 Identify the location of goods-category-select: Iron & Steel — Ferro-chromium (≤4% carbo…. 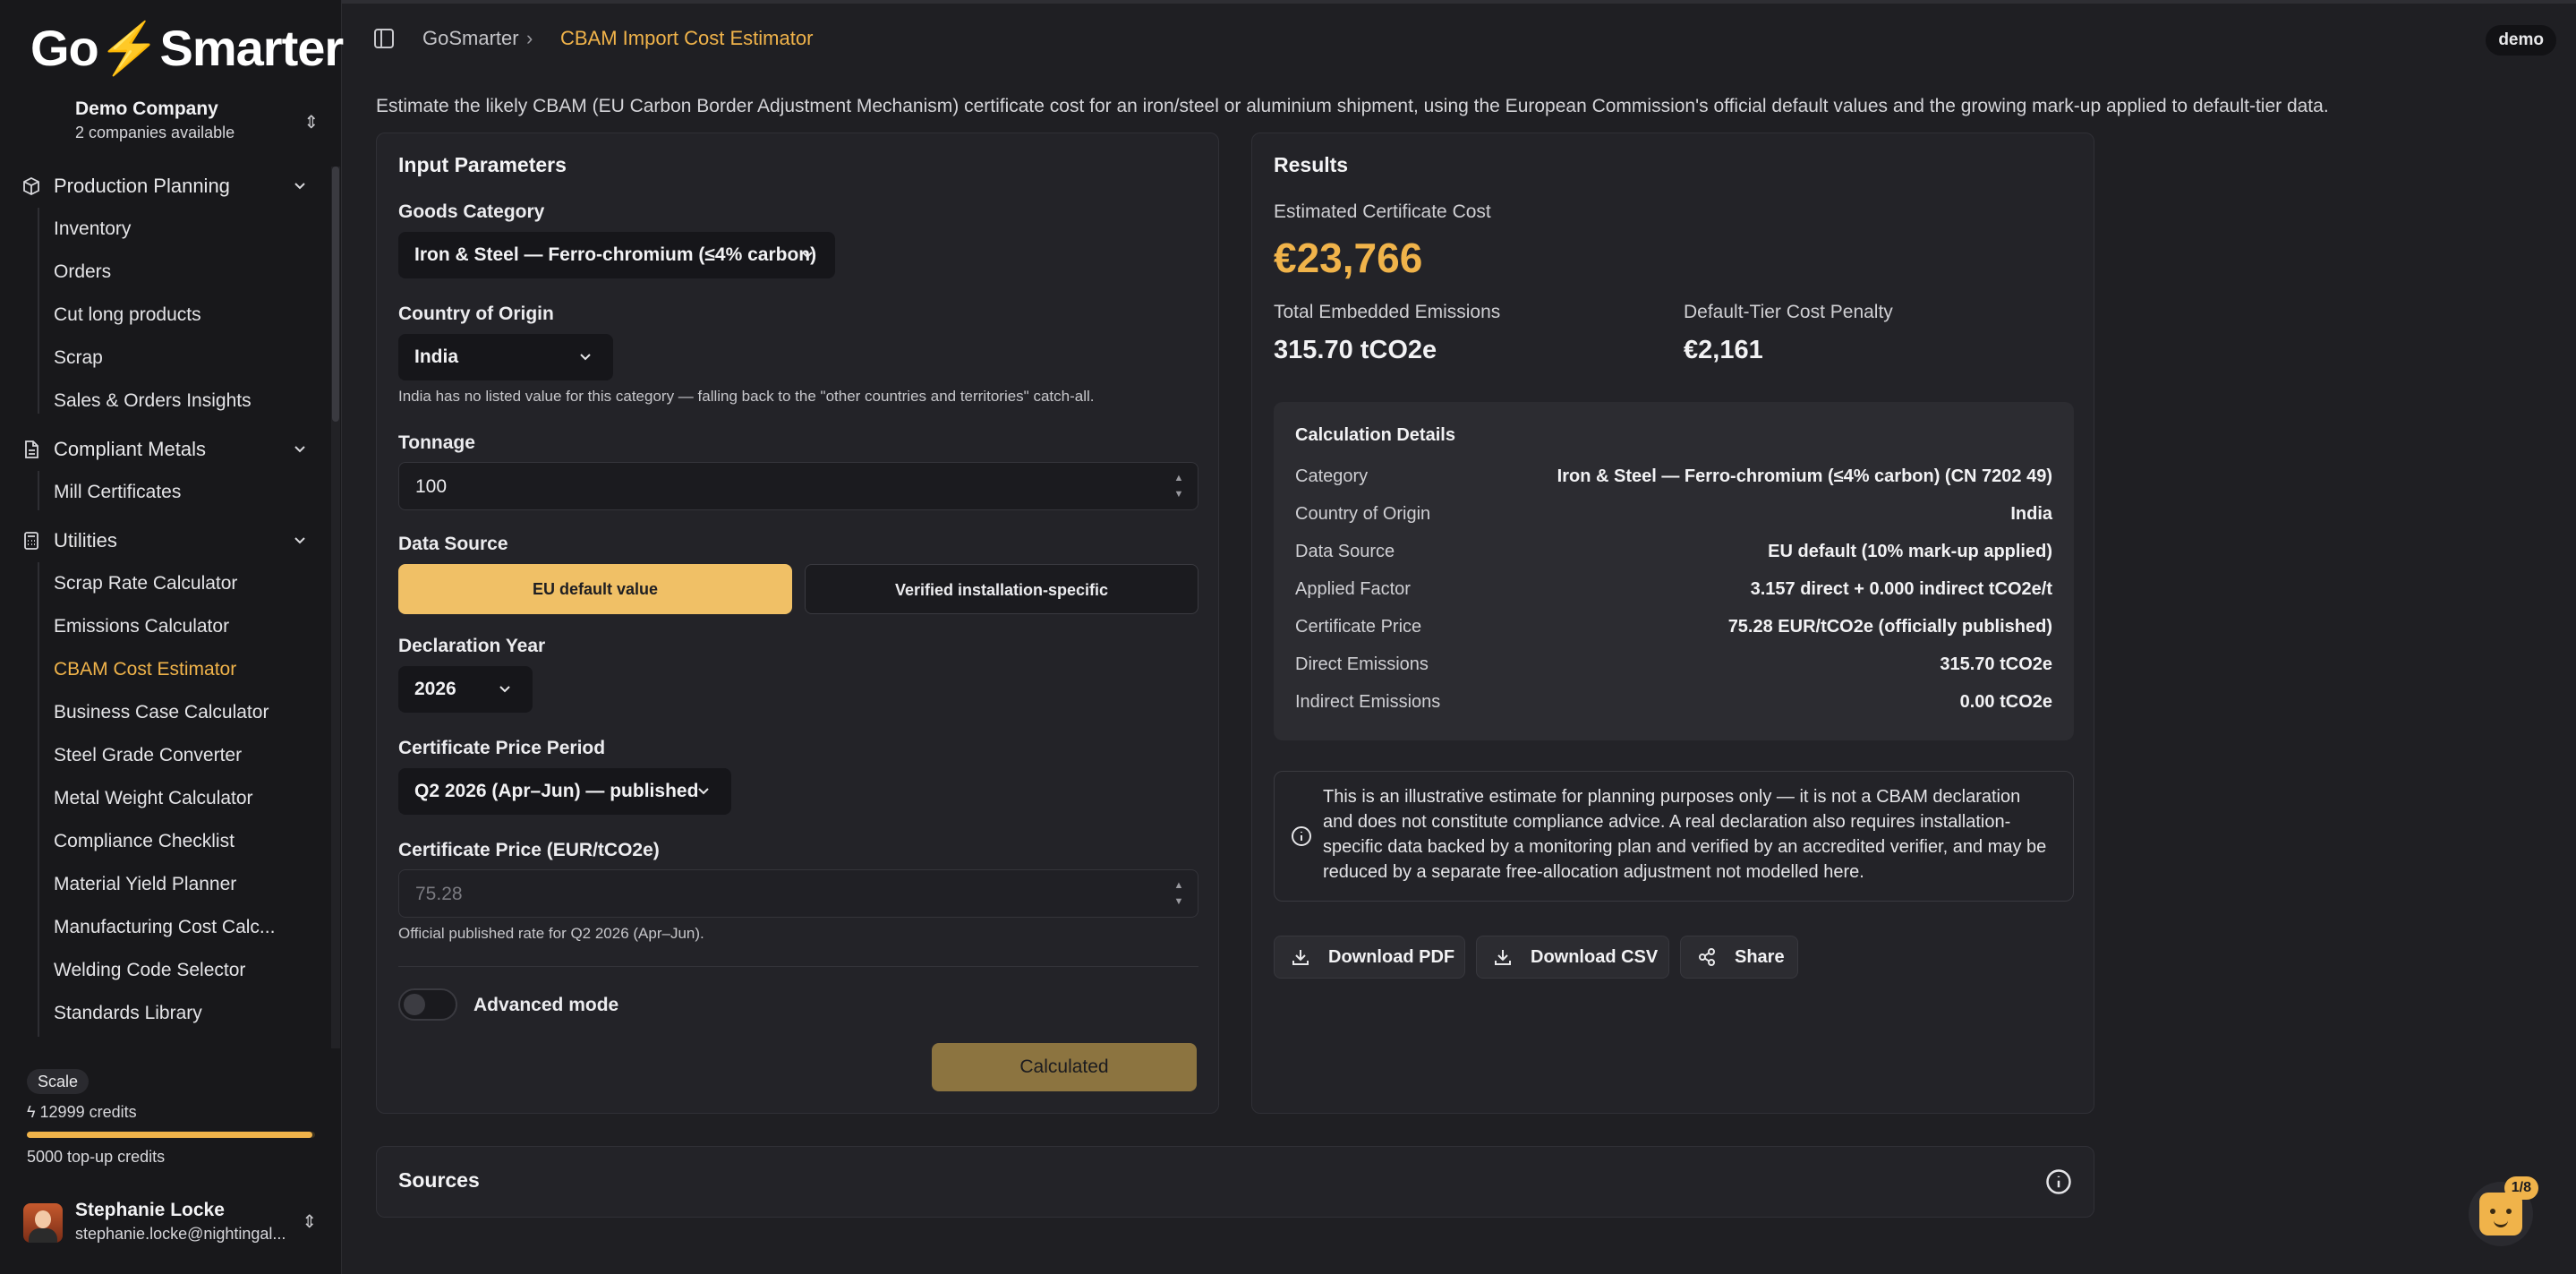
(616, 255).